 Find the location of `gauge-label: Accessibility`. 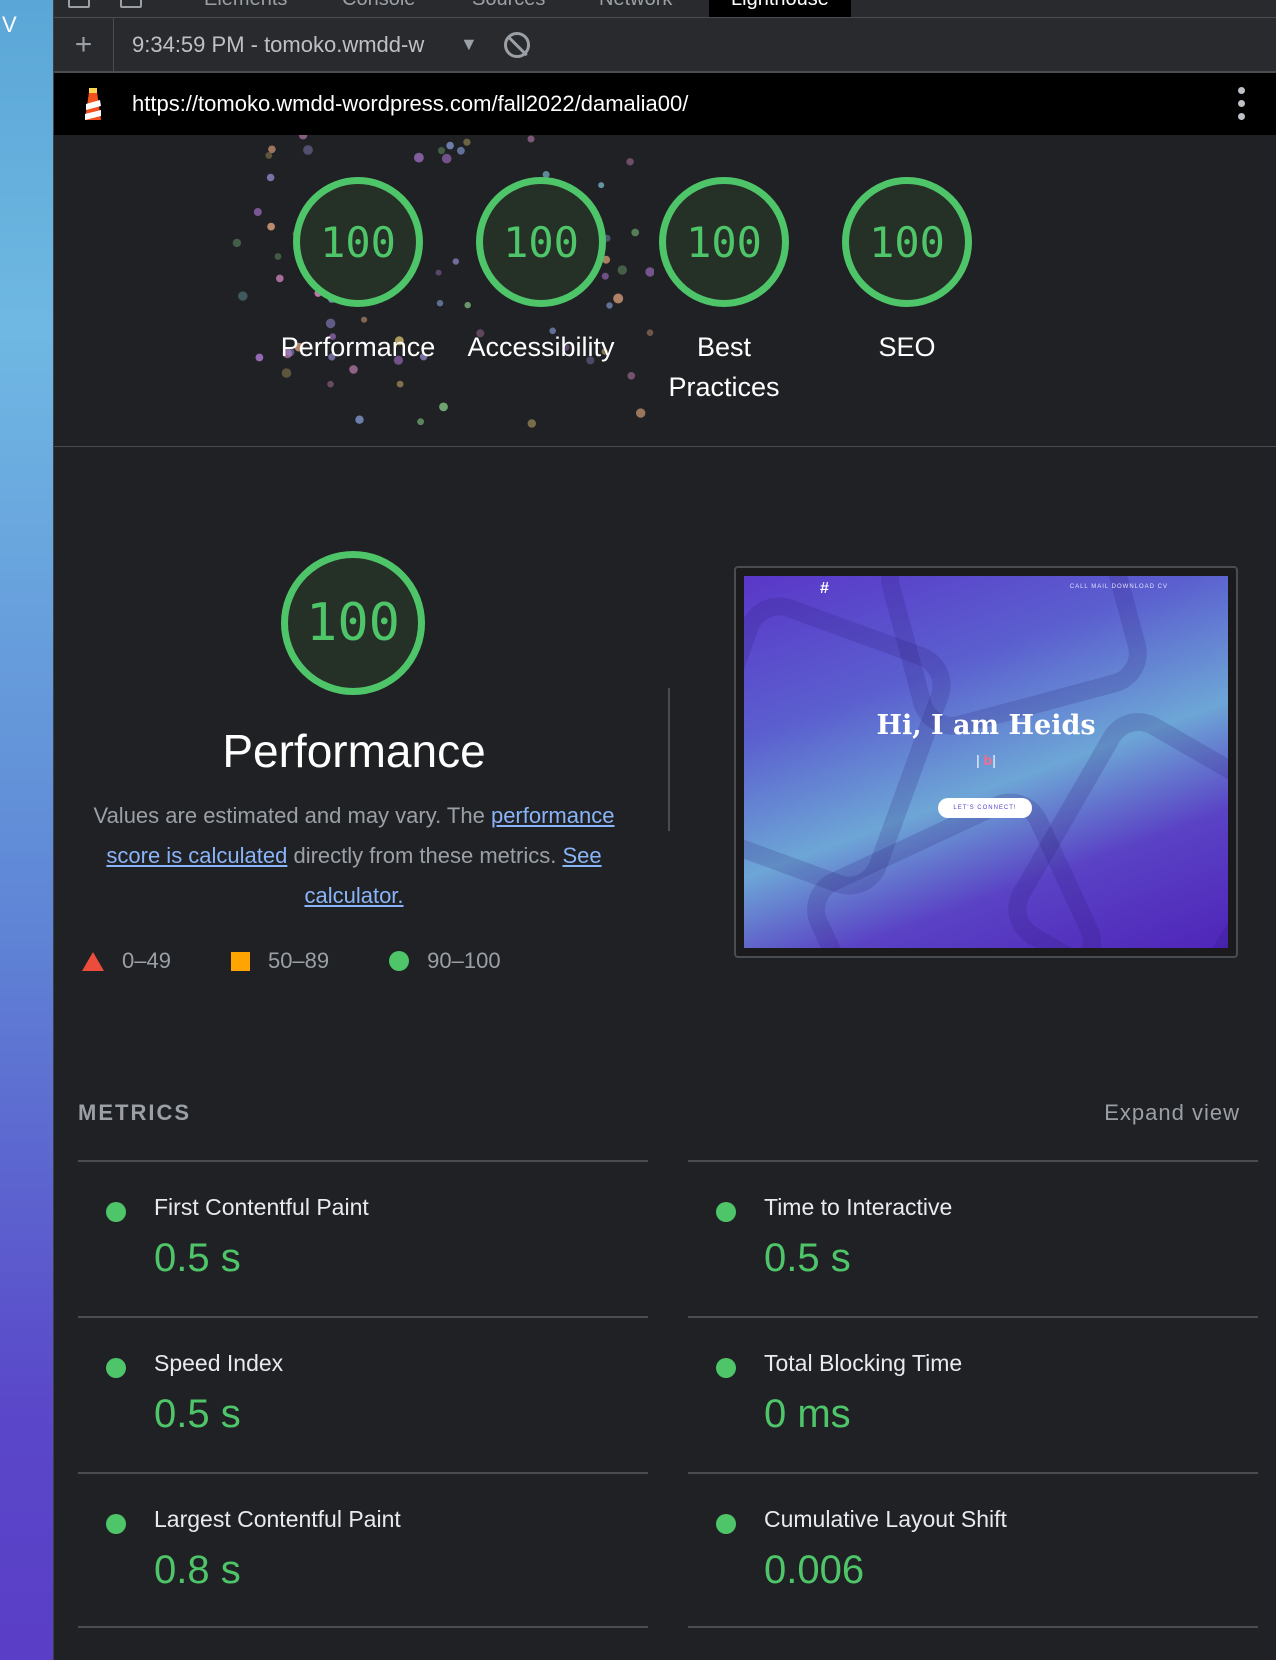

gauge-label: Accessibility is located at coordinates (541, 347).